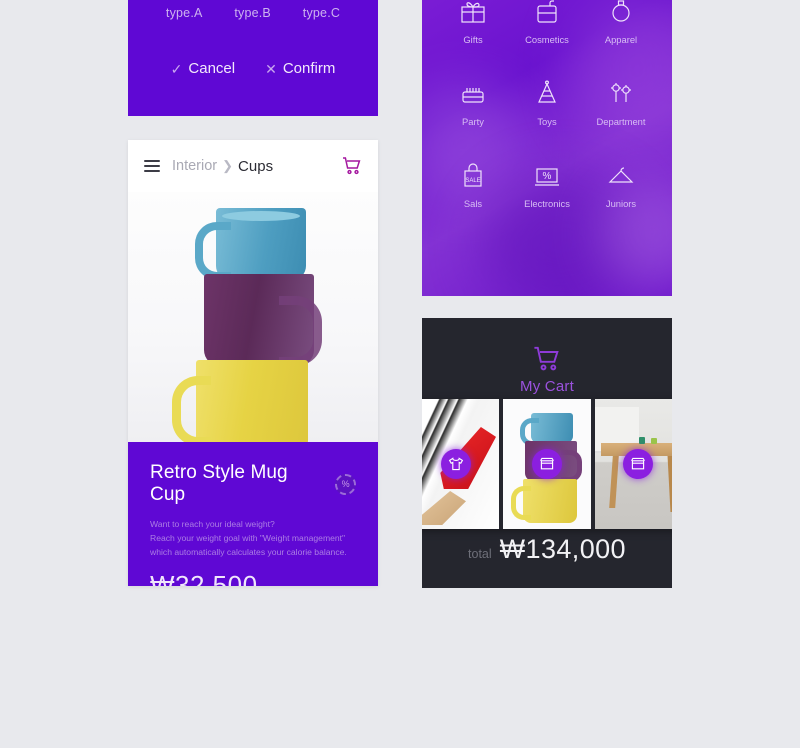 Image resolution: width=800 pixels, height=748 pixels. Describe the element at coordinates (473, 175) in the screenshot. I see `sale-bag-icon: SALE` at that location.